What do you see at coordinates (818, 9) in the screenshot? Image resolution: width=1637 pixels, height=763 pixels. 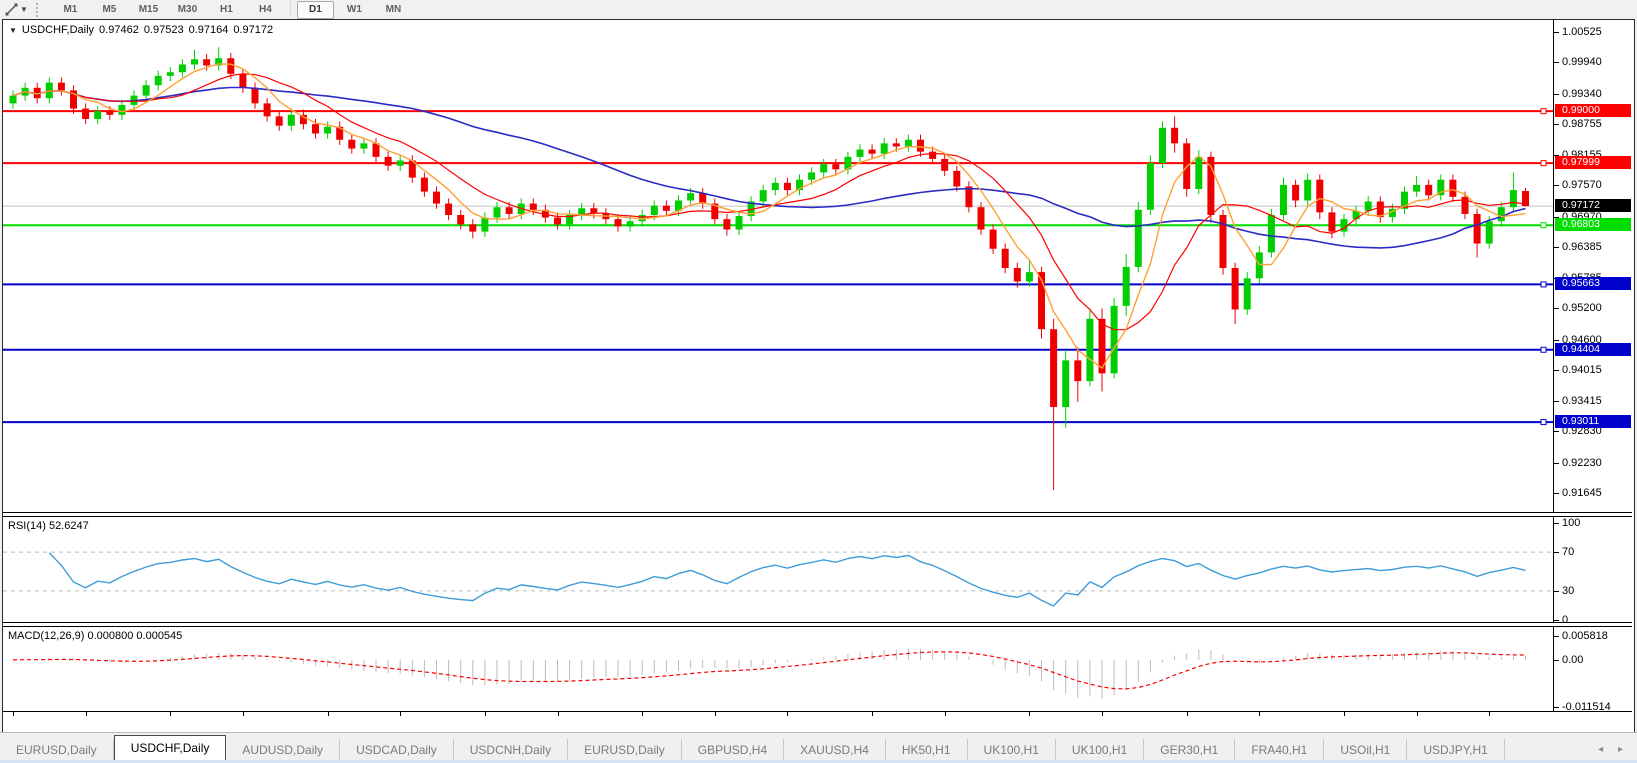 I see `timeframe-toolbar: ▼ M1 M5 M15 M30 H1 H4 D1 W1 MN` at bounding box center [818, 9].